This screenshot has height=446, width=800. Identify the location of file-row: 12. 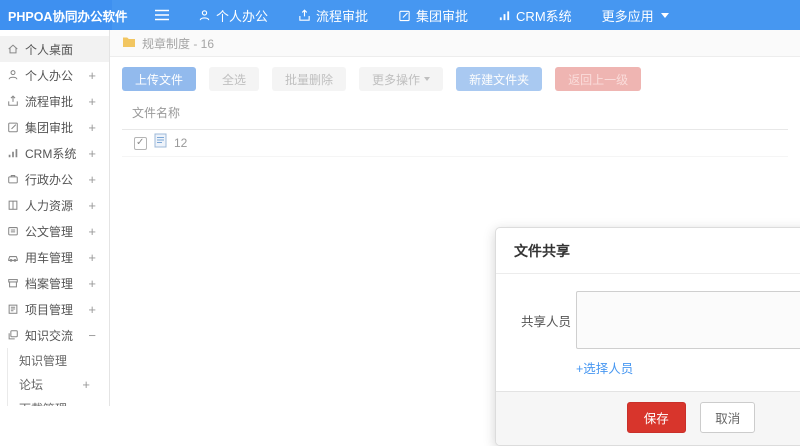
(455, 143).